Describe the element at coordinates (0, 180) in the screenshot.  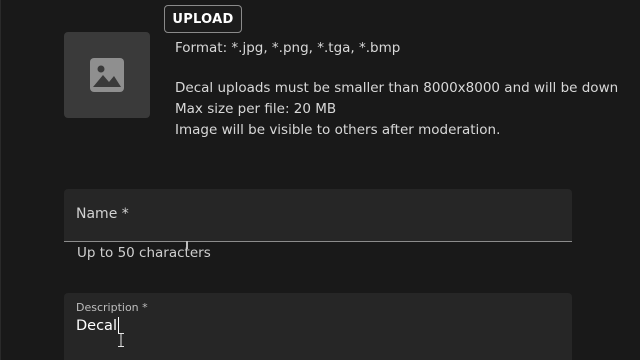
I see `divider` at that location.